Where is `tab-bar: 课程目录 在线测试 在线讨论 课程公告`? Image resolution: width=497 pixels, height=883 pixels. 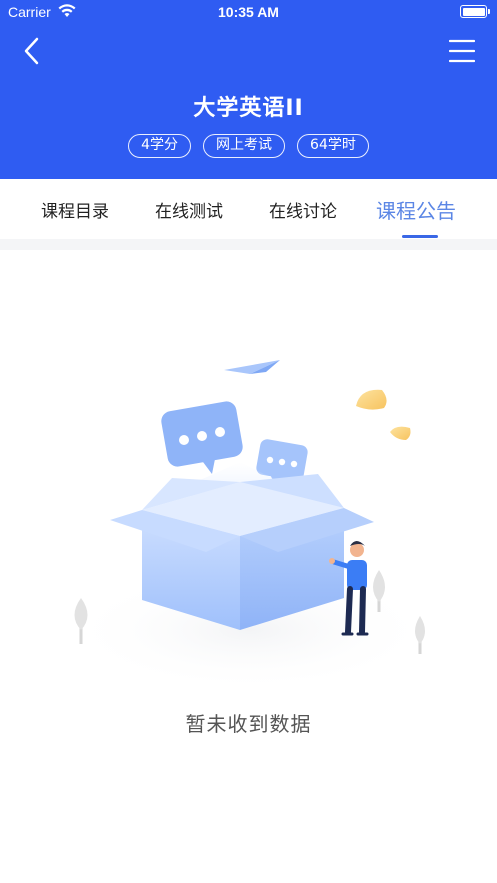 tab-bar: 课程目录 在线测试 在线讨论 课程公告 is located at coordinates (248, 209).